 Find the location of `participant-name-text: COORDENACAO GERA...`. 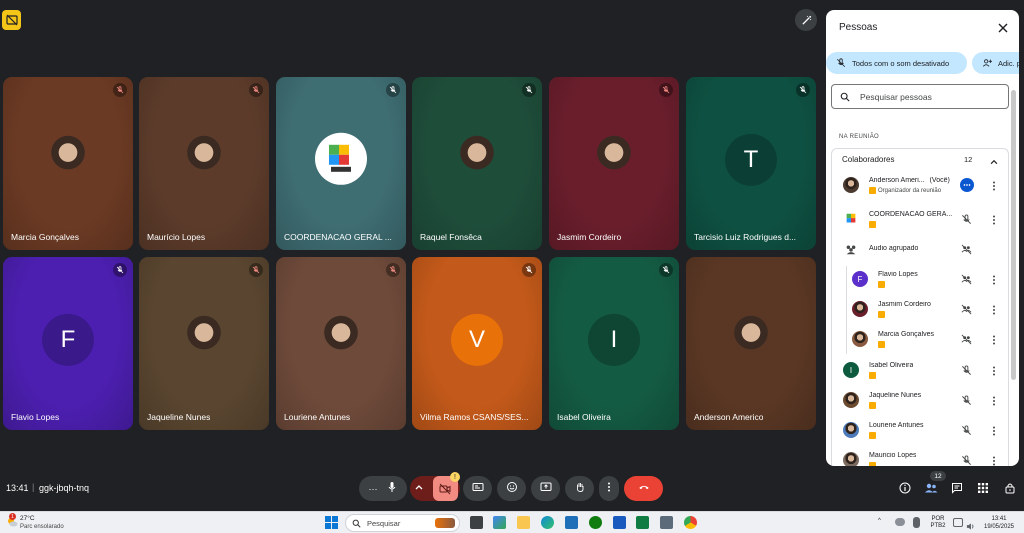

participant-name-text: COORDENACAO GERA... is located at coordinates (911, 214).